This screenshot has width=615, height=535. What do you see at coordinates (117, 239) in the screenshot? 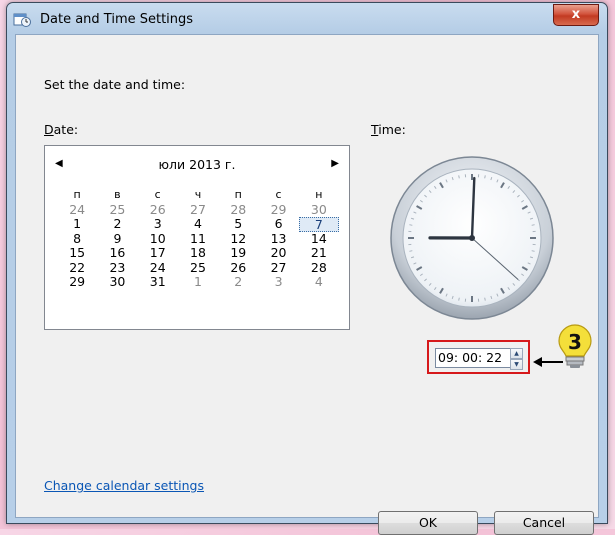
I see `calendar-day: 9` at bounding box center [117, 239].